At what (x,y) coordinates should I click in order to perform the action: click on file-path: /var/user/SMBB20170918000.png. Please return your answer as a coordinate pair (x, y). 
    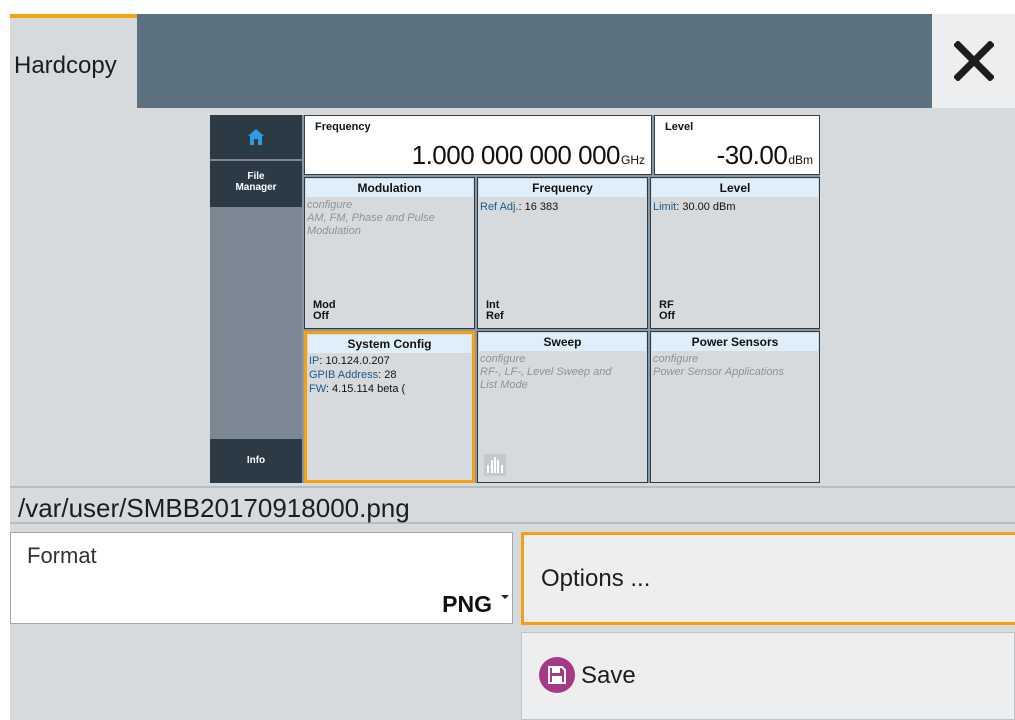
    Looking at the image, I should click on (214, 508).